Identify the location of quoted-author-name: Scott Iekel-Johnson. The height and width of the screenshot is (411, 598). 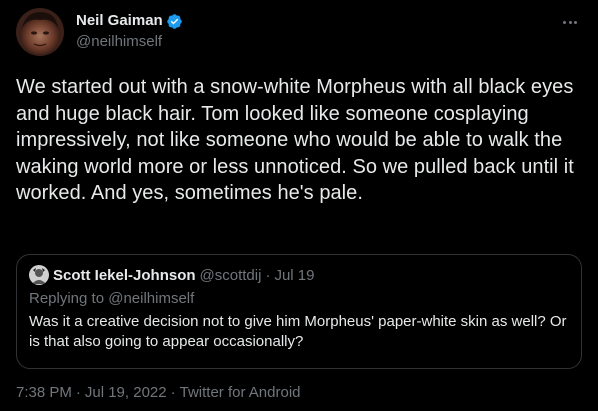
(124, 275).